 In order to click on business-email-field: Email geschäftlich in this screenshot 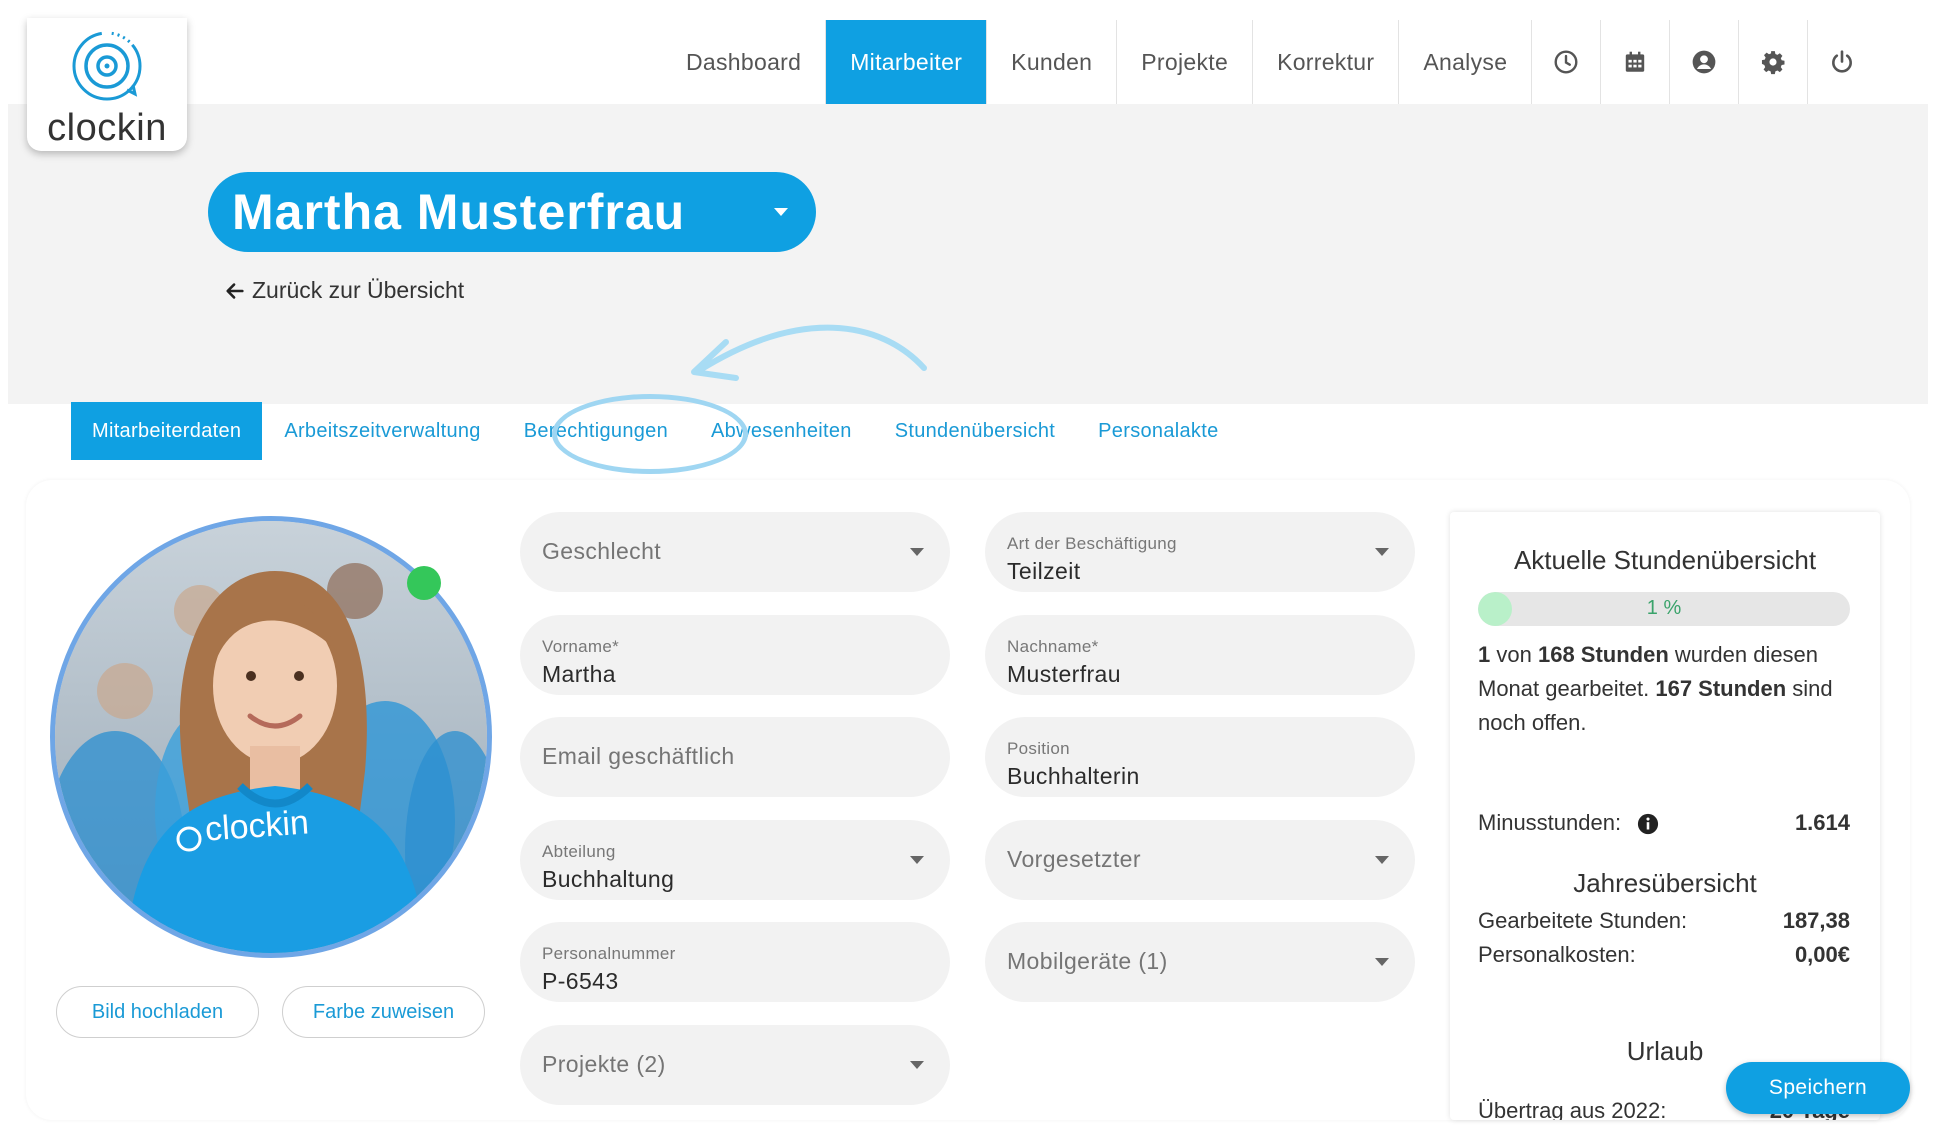, I will do `click(735, 757)`.